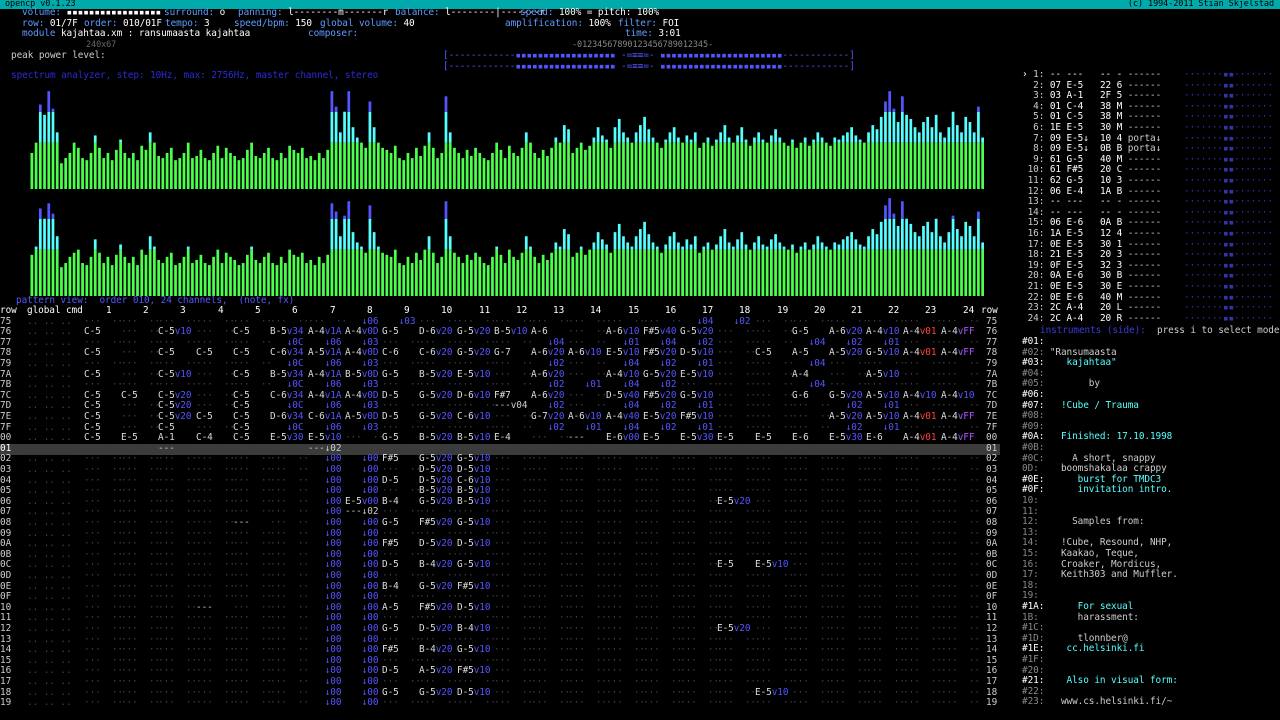  What do you see at coordinates (286, 374) in the screenshot?
I see `pattern-cell: B-5v34` at bounding box center [286, 374].